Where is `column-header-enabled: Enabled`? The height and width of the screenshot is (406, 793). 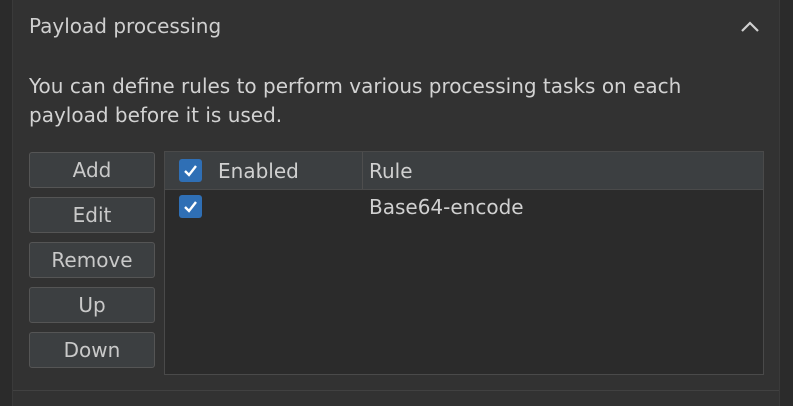 column-header-enabled: Enabled is located at coordinates (258, 171).